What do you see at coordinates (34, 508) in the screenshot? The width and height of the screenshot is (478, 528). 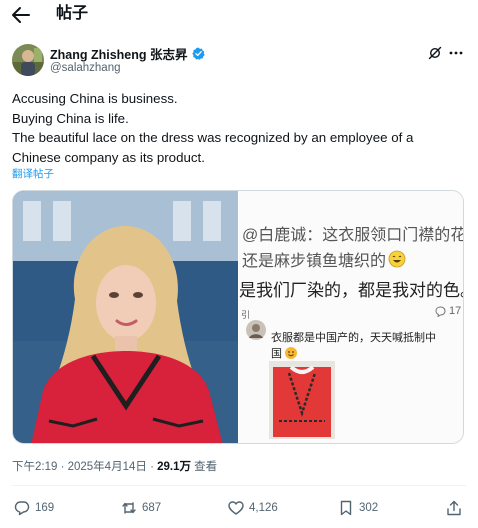 I see `reply-button: 169` at bounding box center [34, 508].